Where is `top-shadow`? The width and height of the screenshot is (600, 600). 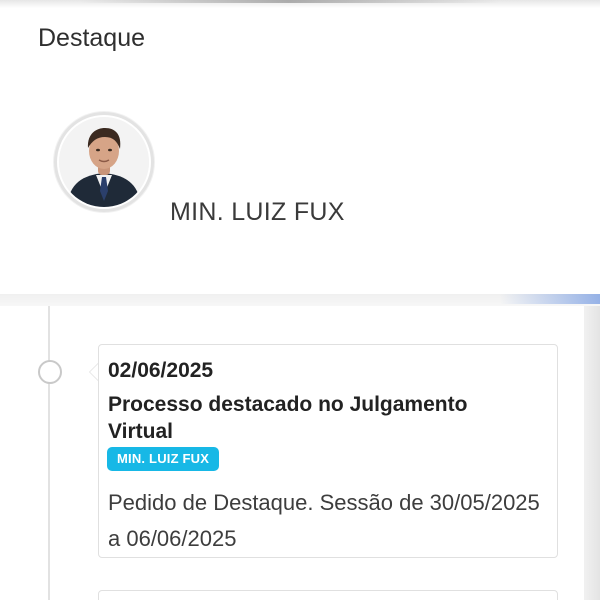 top-shadow is located at coordinates (300, 4).